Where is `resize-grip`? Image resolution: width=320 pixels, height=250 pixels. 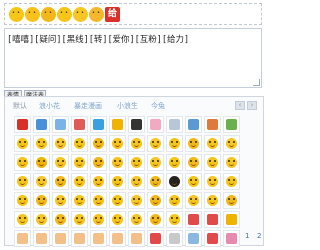 resize-grip is located at coordinates (256, 82).